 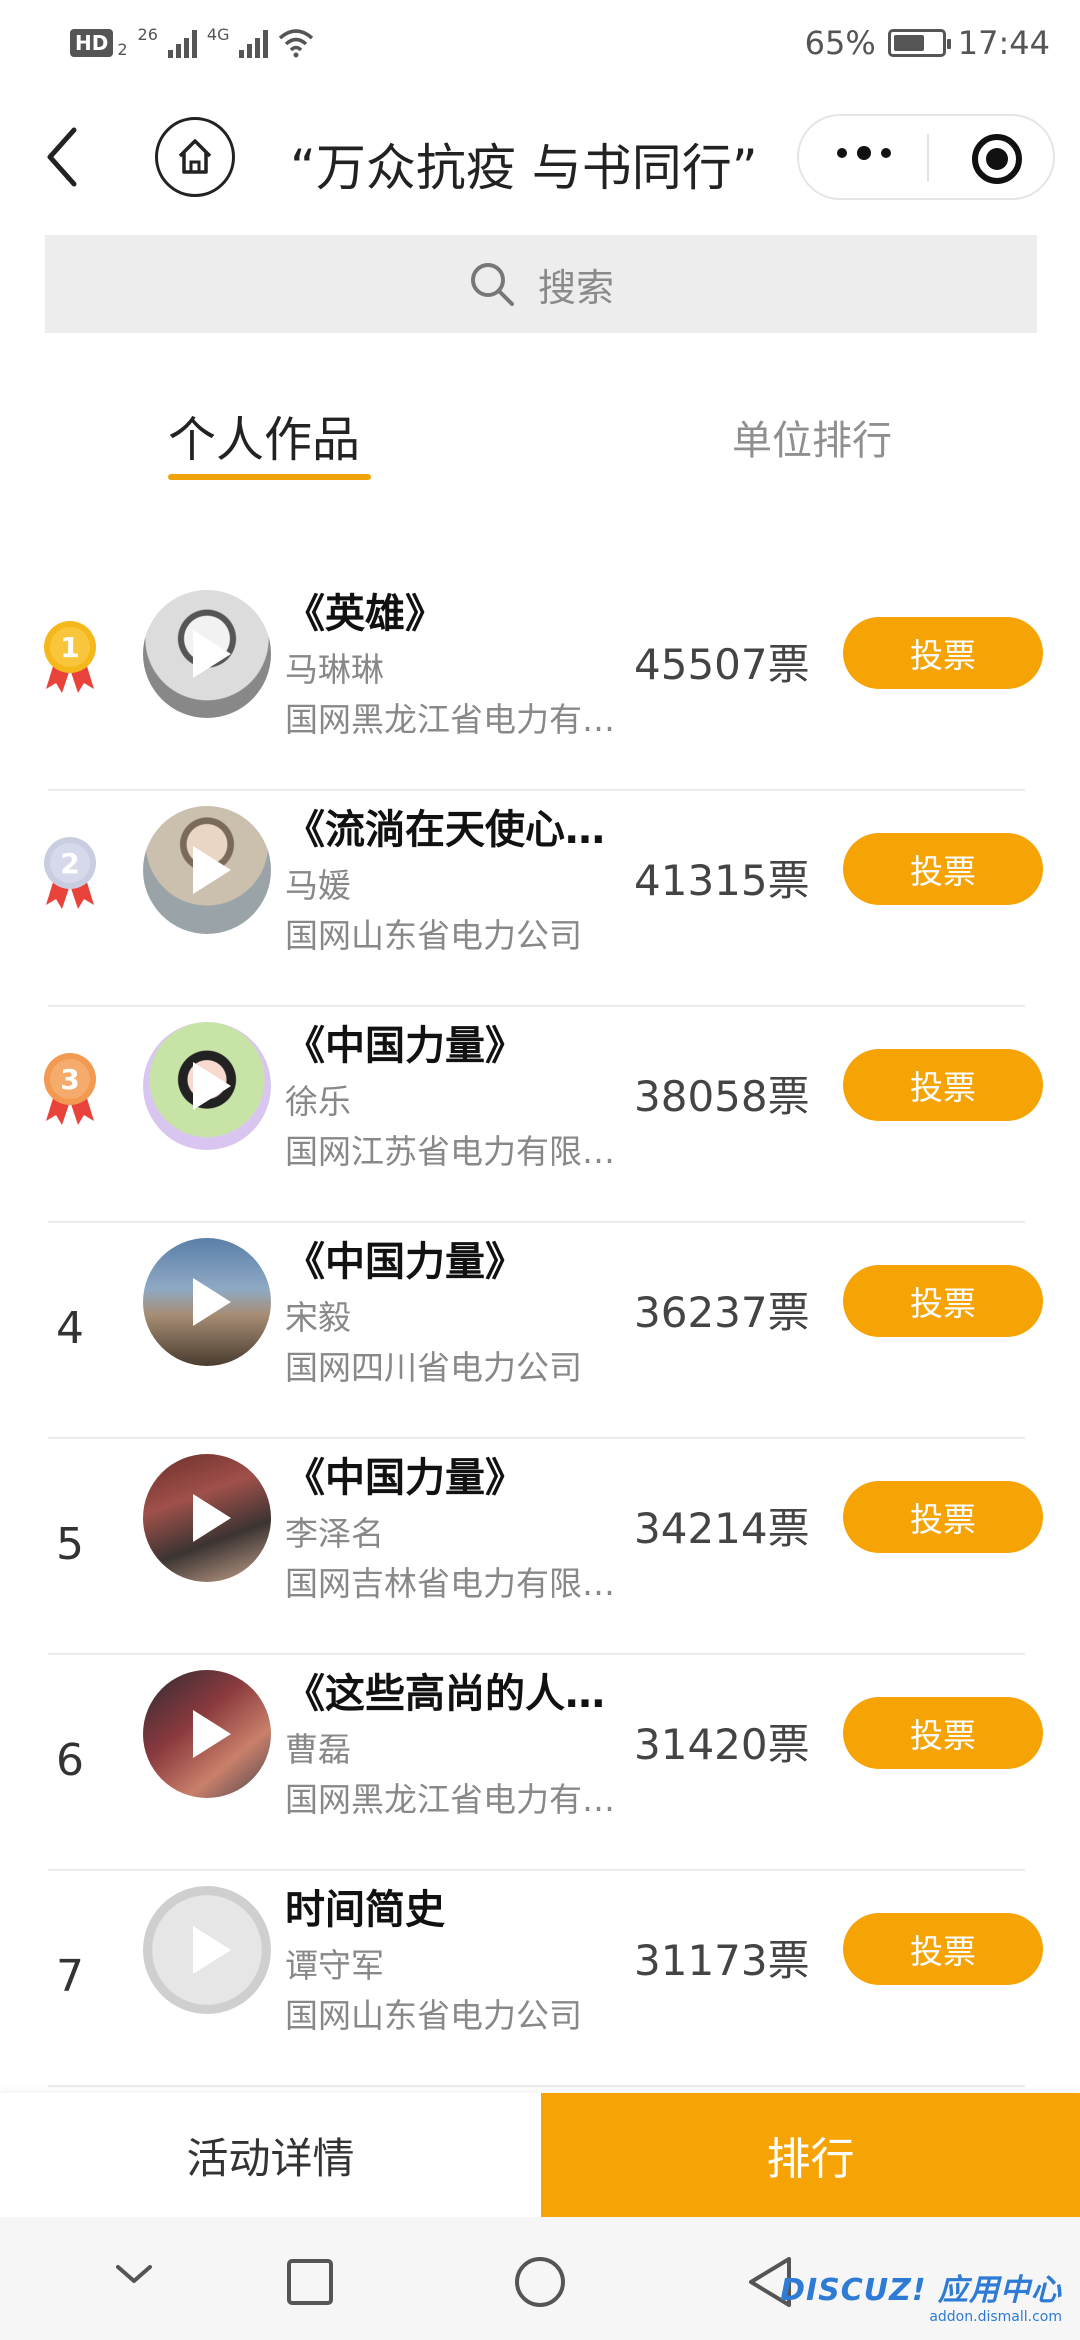 What do you see at coordinates (365, 1910) in the screenshot?
I see `work-title: 时间简史` at bounding box center [365, 1910].